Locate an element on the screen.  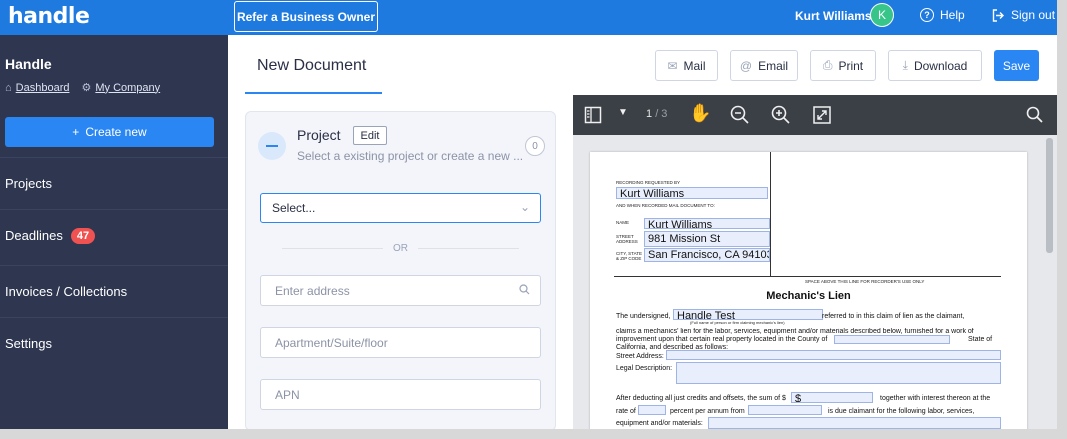
sidebar-item-label: Settings is located at coordinates (28, 343).